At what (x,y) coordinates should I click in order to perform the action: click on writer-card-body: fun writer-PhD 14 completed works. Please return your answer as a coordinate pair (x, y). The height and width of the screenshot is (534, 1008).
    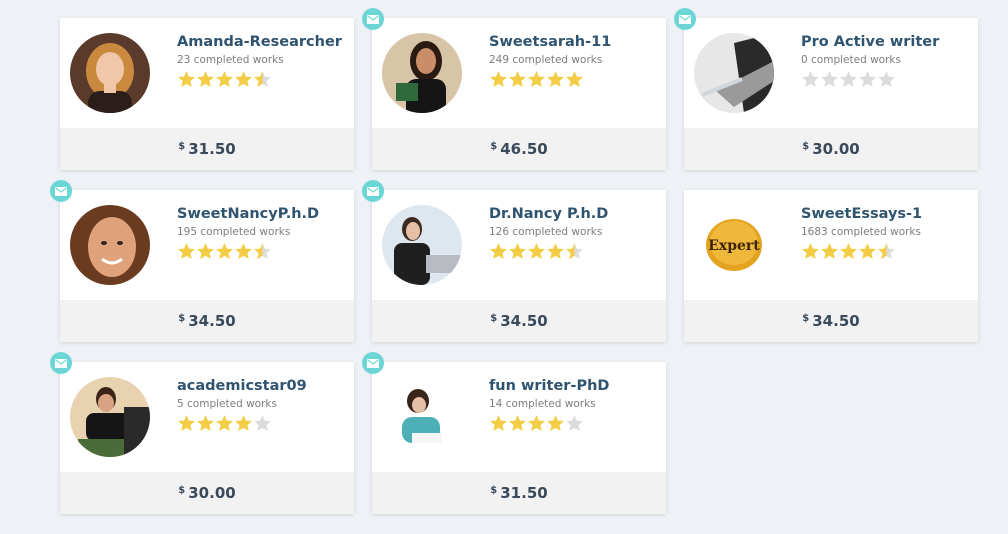
    Looking at the image, I should click on (519, 417).